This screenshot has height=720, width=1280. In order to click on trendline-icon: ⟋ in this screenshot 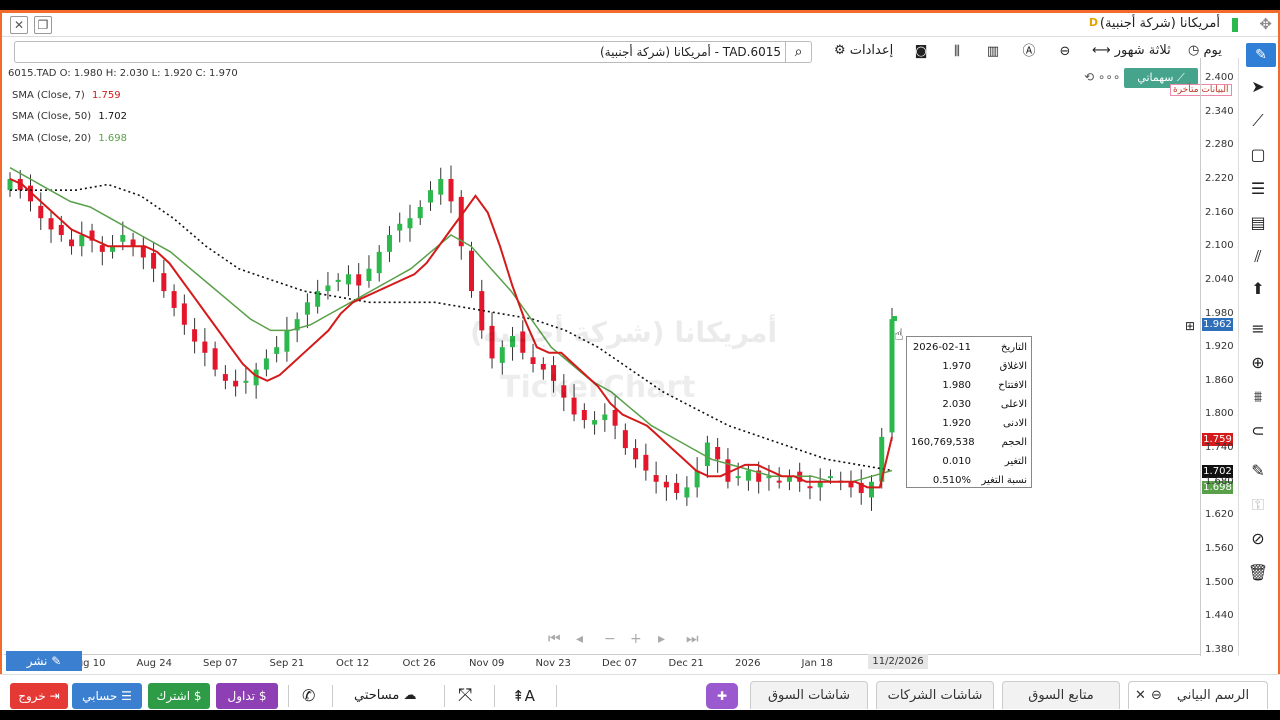, I will do `click(1258, 121)`.